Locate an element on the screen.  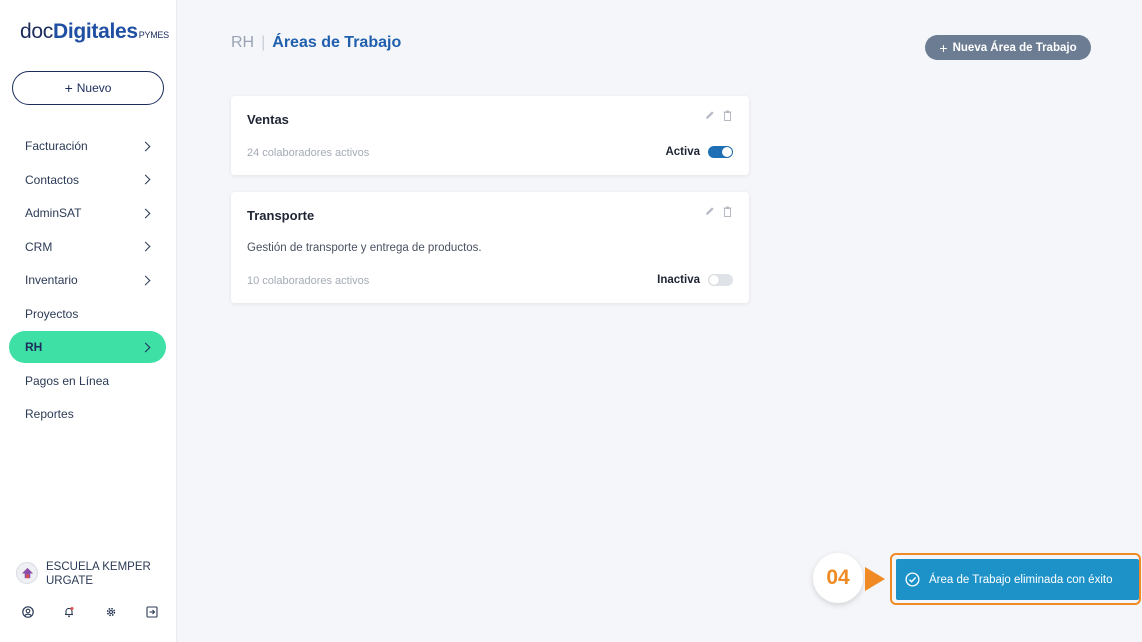
work-area-title: Transporte is located at coordinates (281, 215).